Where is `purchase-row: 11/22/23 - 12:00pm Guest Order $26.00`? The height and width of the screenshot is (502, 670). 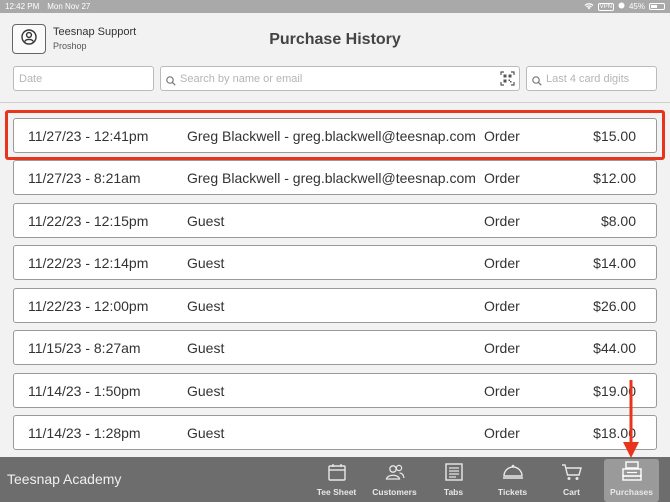 purchase-row: 11/22/23 - 12:00pm Guest Order $26.00 is located at coordinates (335, 305).